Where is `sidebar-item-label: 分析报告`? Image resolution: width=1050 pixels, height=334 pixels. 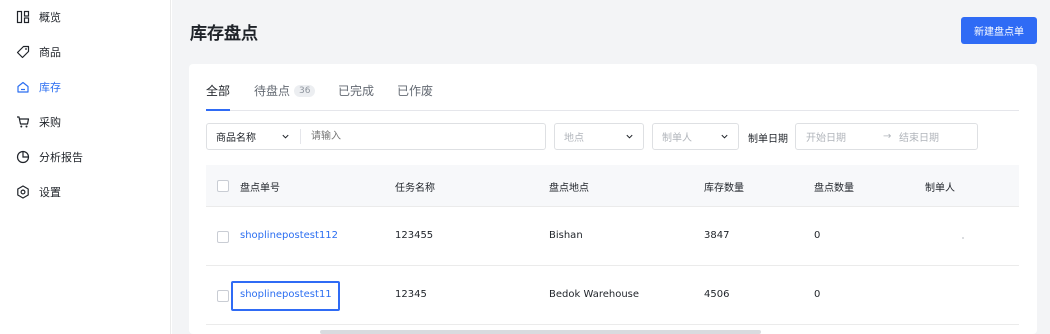
sidebar-item-label: 分析报告 is located at coordinates (61, 157).